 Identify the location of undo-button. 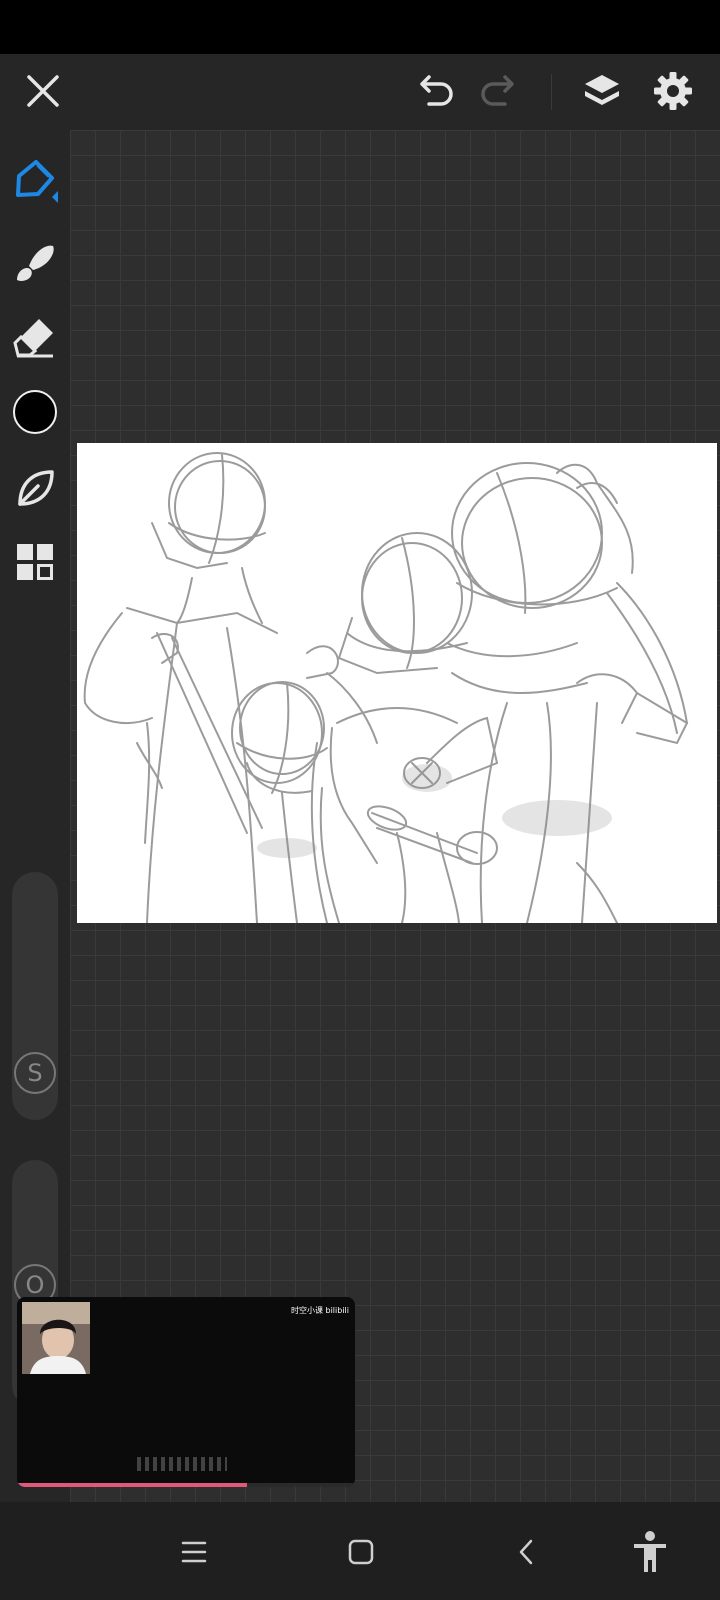
(435, 91).